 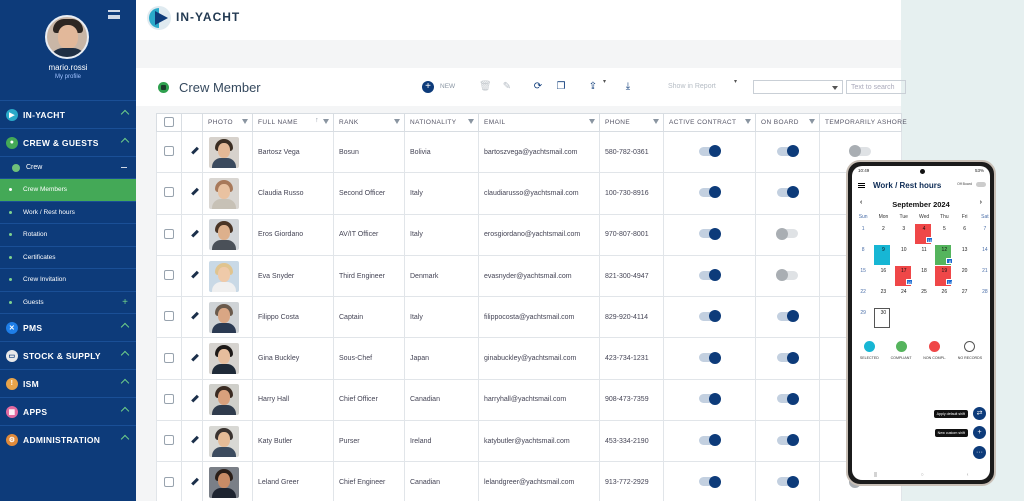 I want to click on calendar-day: 26, so click(x=944, y=297).